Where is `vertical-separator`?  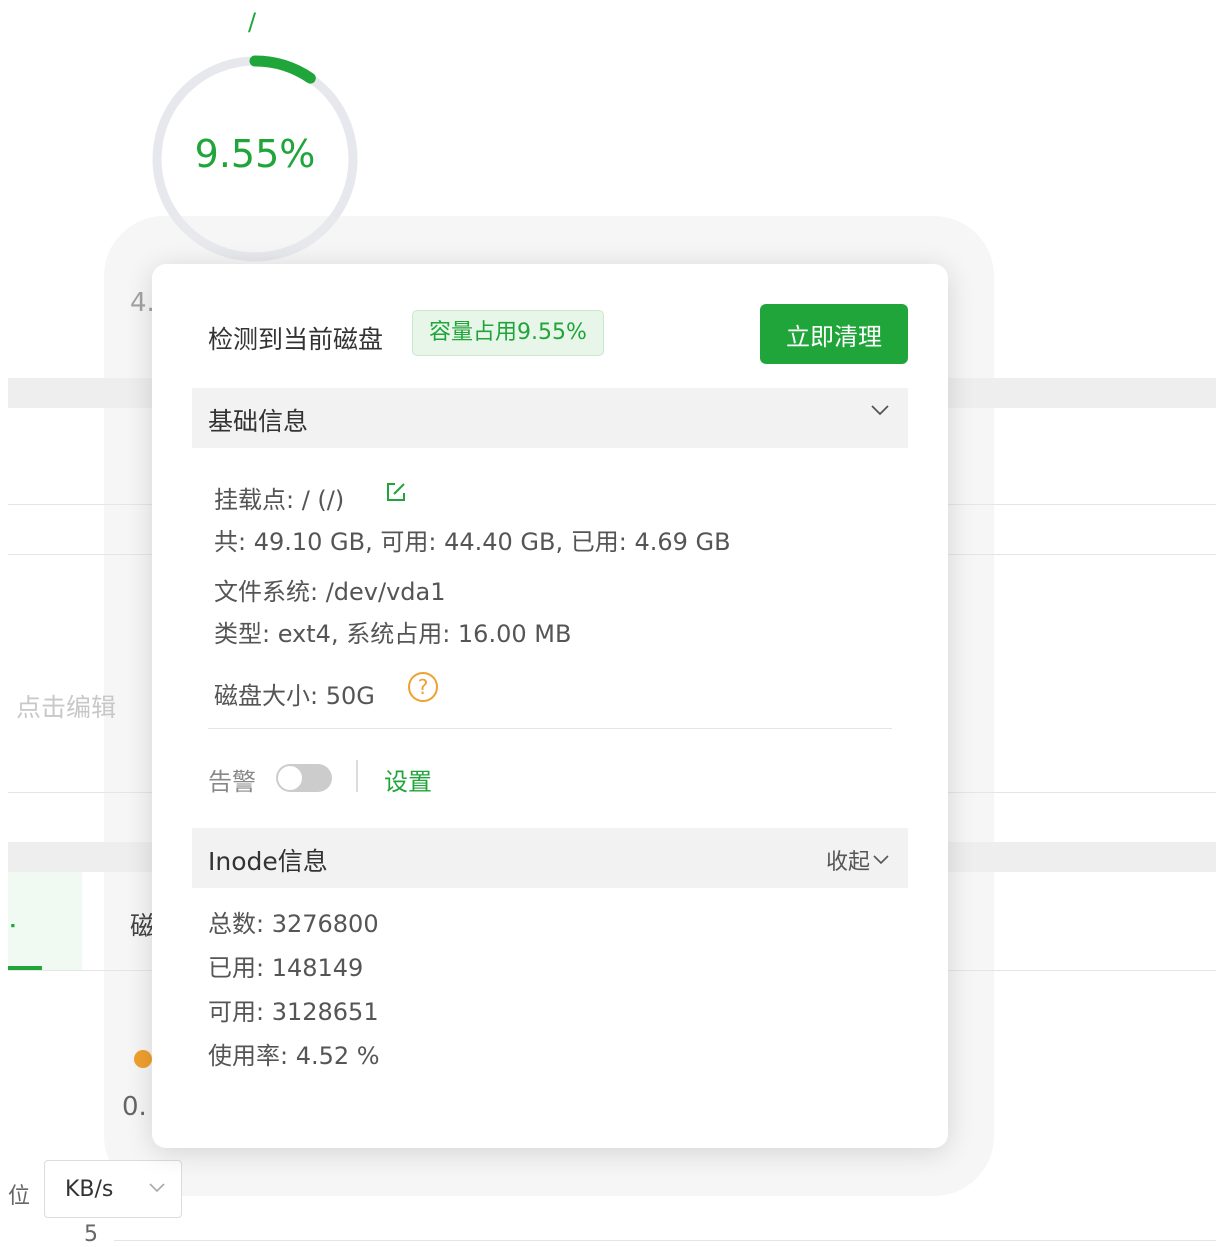
vertical-separator is located at coordinates (357, 776).